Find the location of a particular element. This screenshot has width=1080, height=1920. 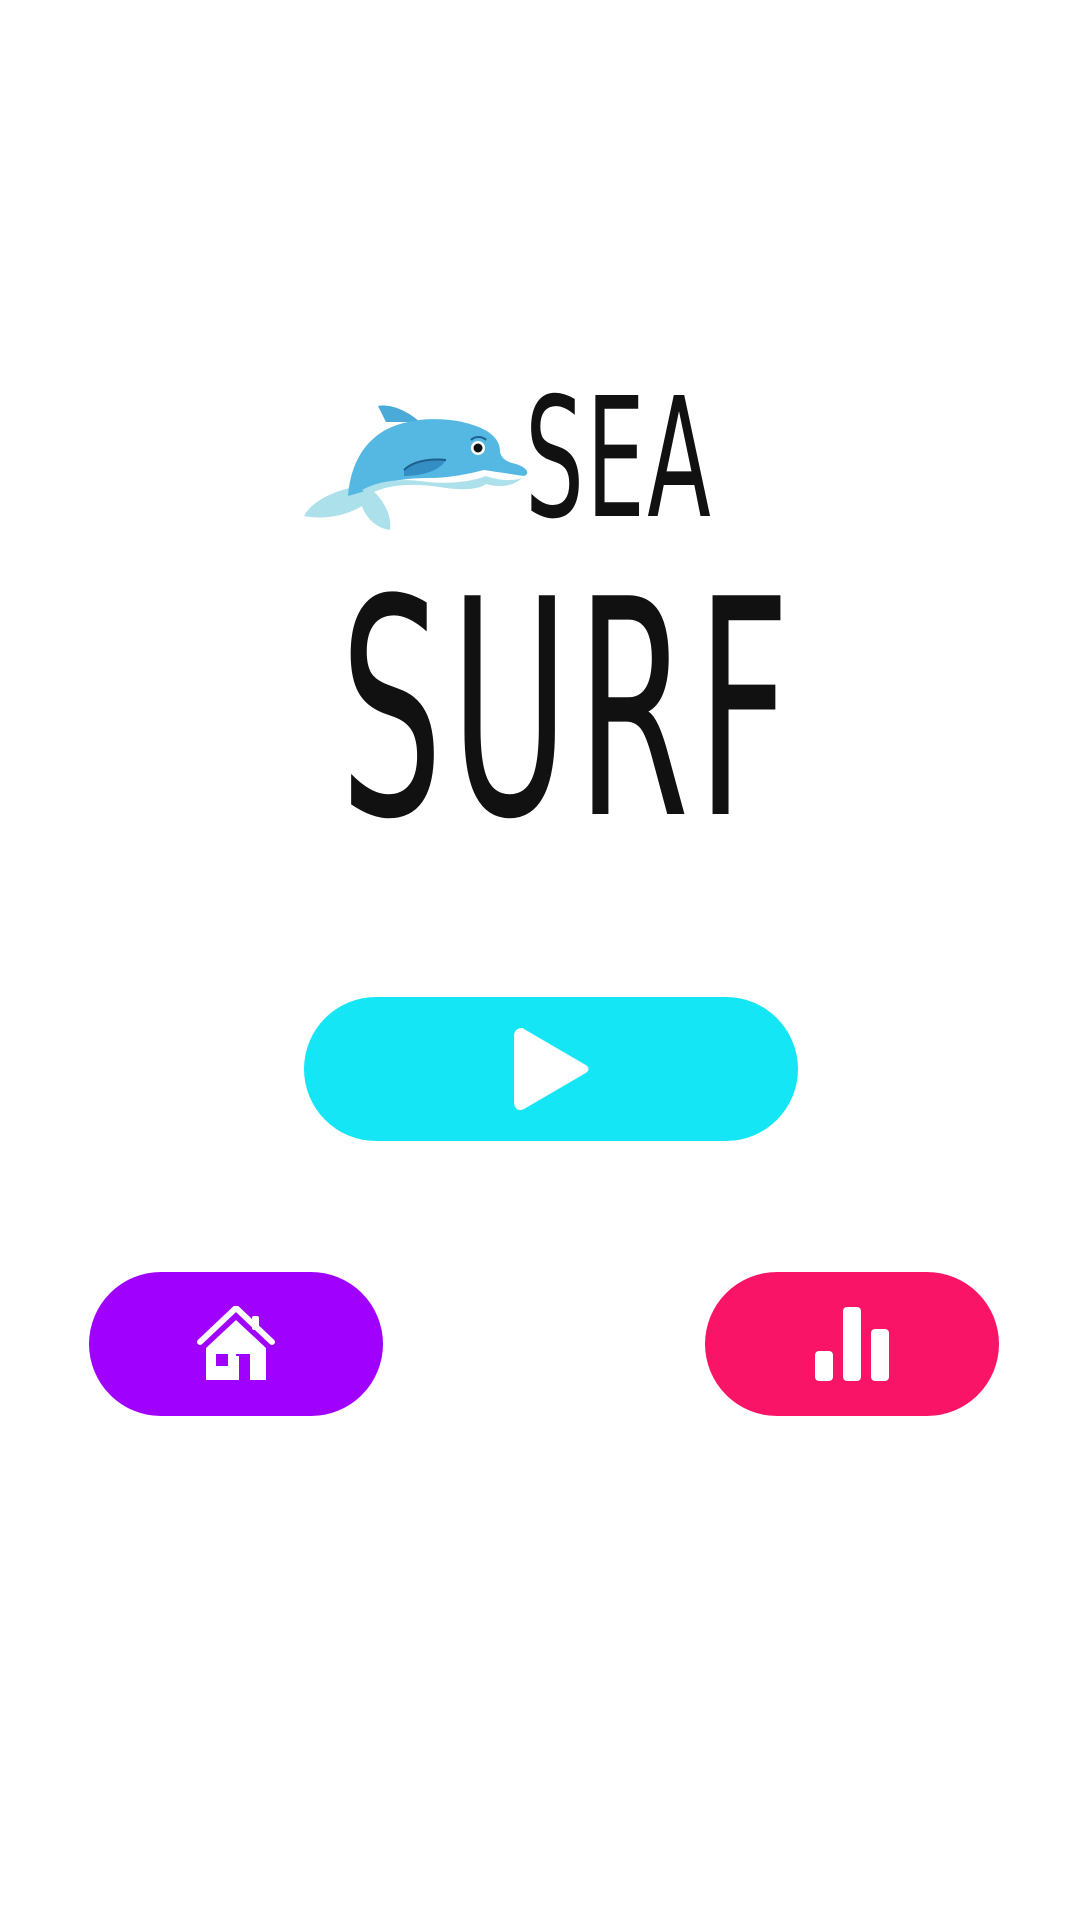

bar-chart-icon is located at coordinates (852, 1344).